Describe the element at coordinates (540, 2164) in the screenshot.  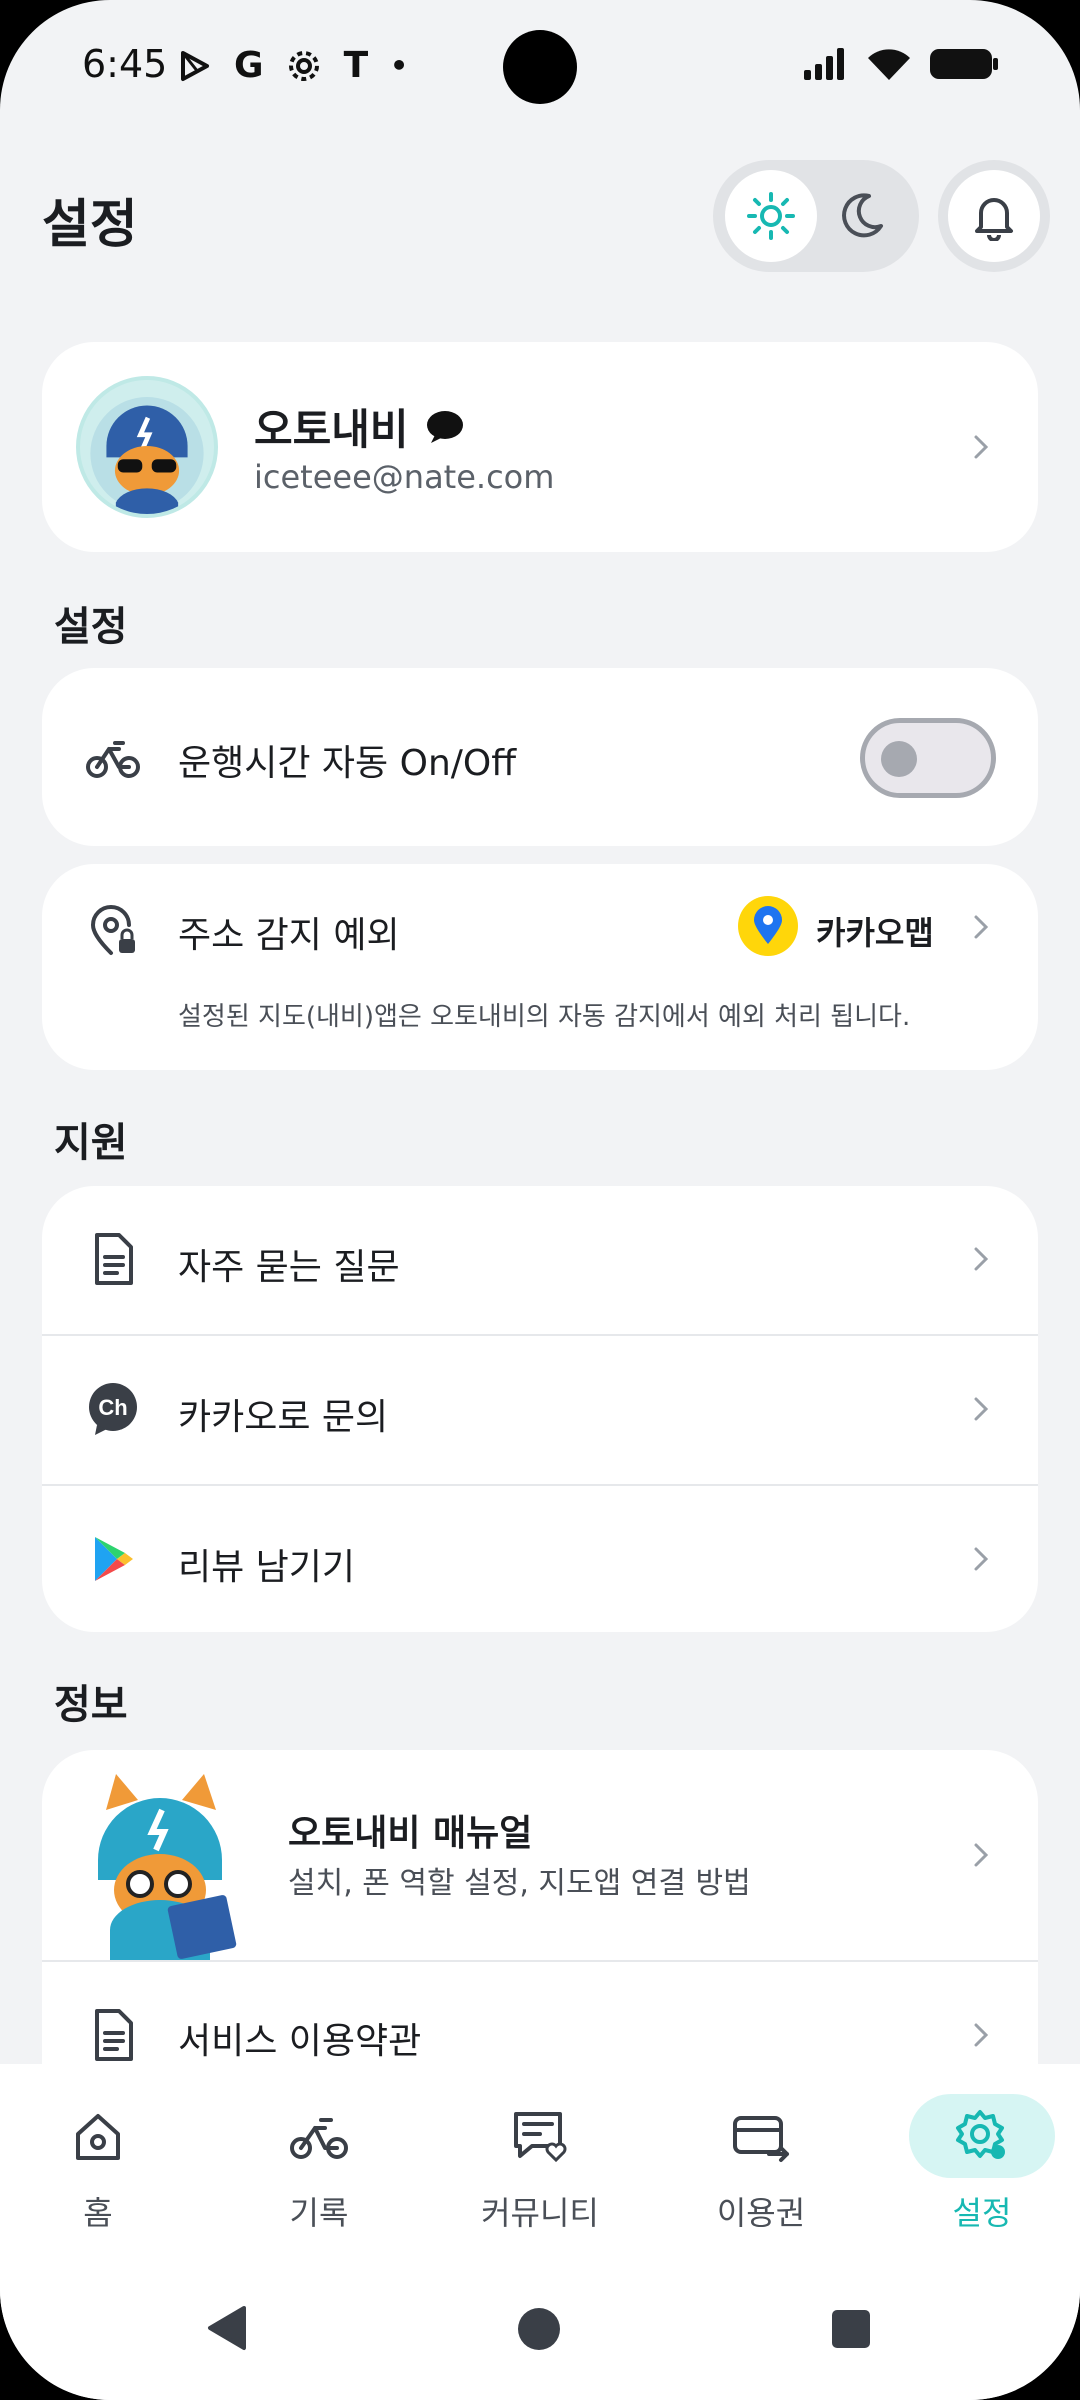
I see `nav-community: 커뮤니티` at that location.